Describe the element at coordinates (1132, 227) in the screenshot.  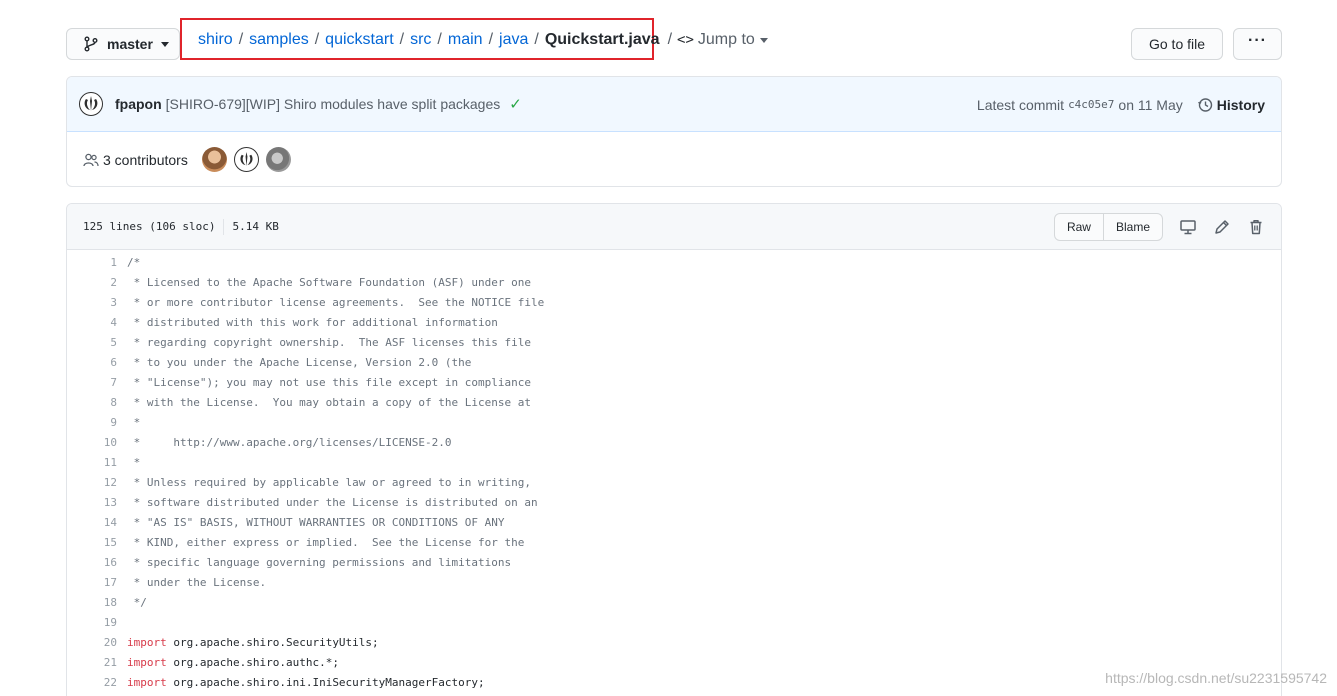
I see `blame-button: Blame` at that location.